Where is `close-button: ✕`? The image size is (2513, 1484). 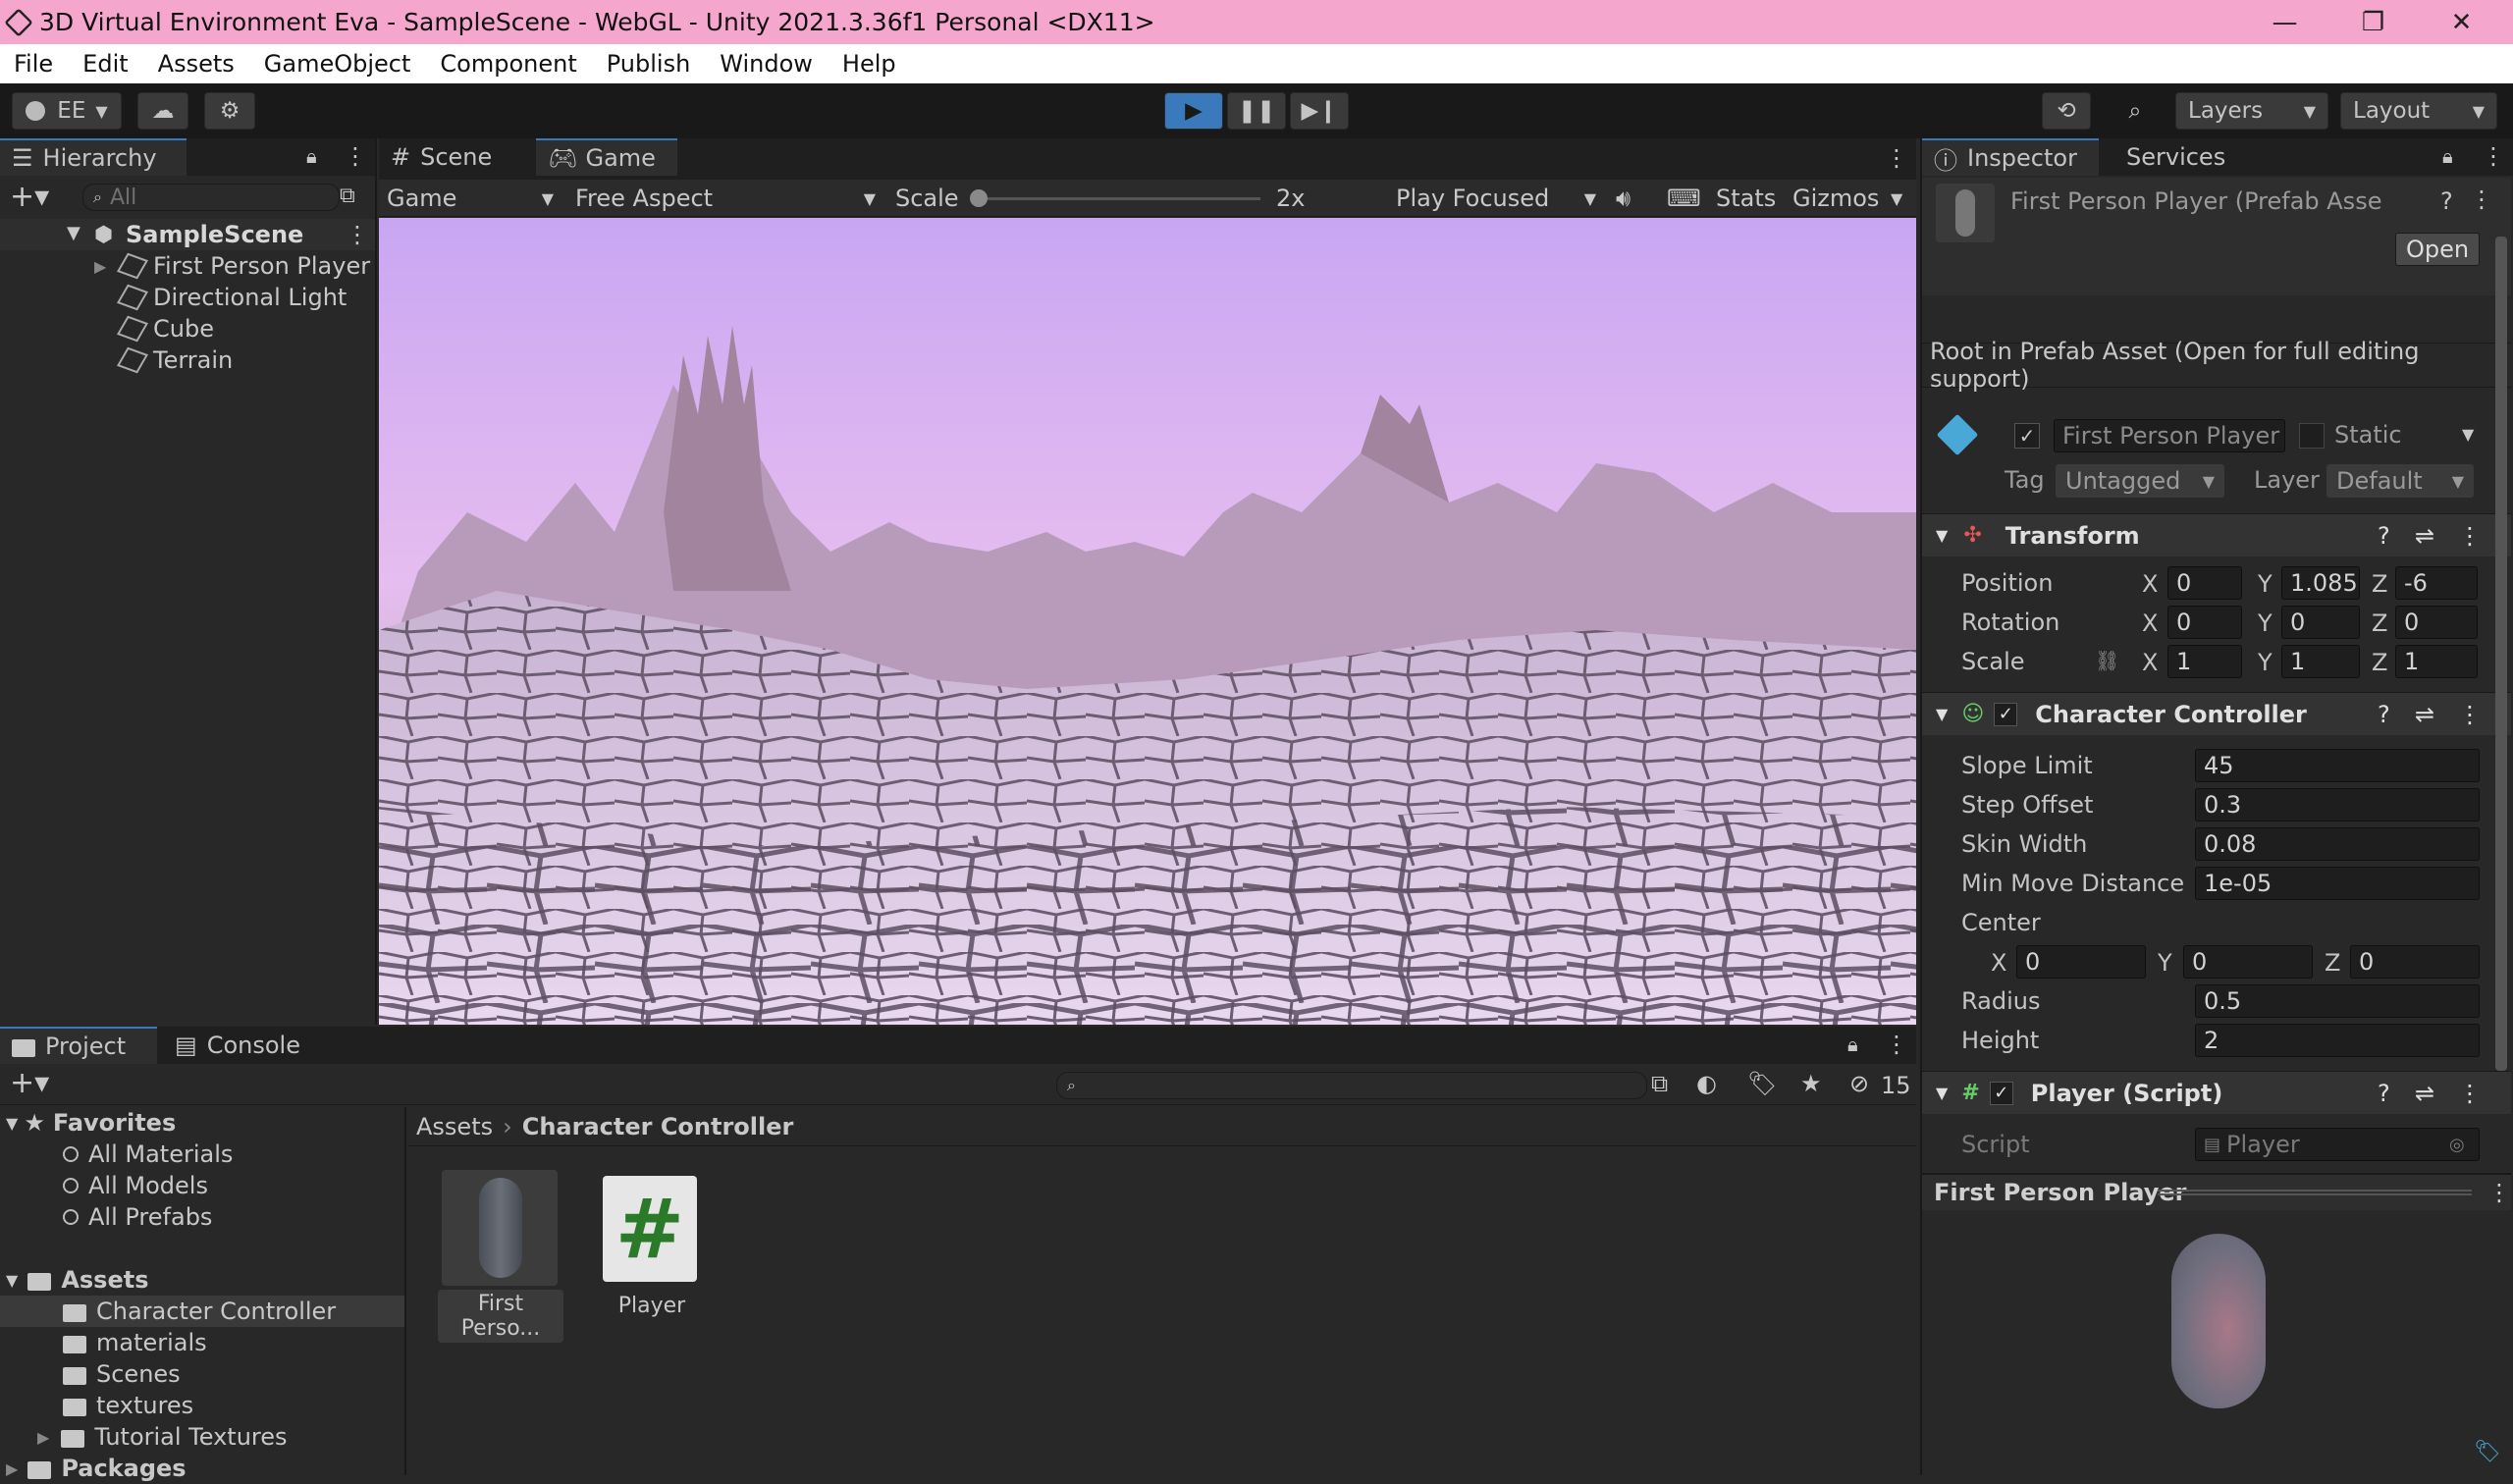
close-button: ✕ is located at coordinates (2462, 22).